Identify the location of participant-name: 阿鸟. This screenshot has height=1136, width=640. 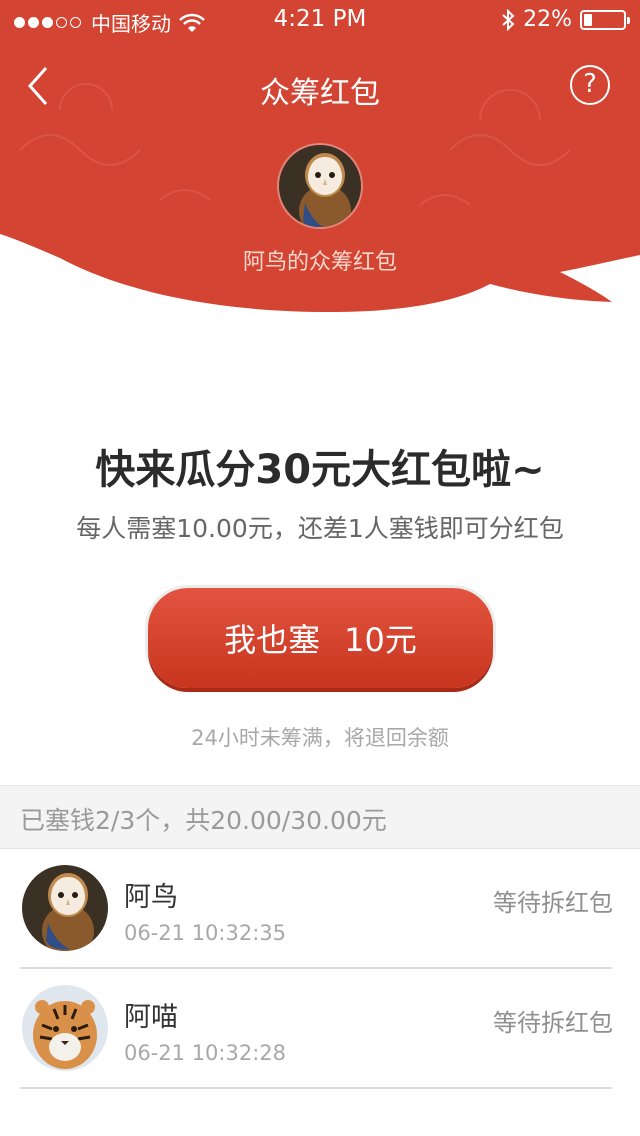
(151, 897).